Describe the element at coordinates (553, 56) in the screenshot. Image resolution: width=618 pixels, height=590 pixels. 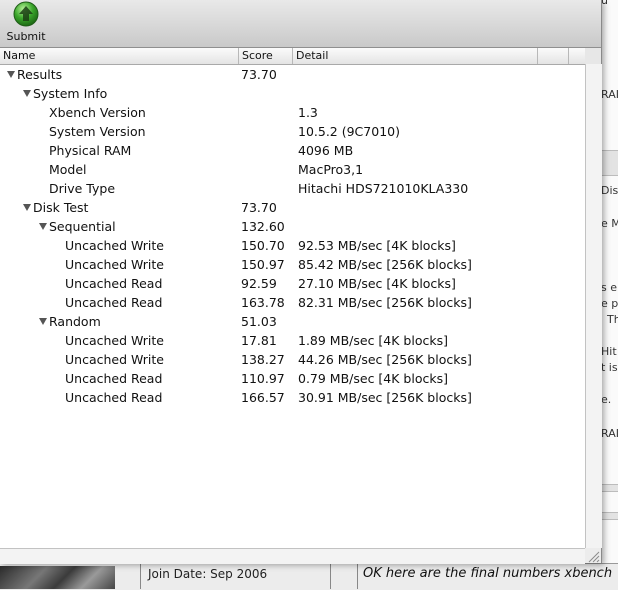
I see `column-header-extra` at that location.